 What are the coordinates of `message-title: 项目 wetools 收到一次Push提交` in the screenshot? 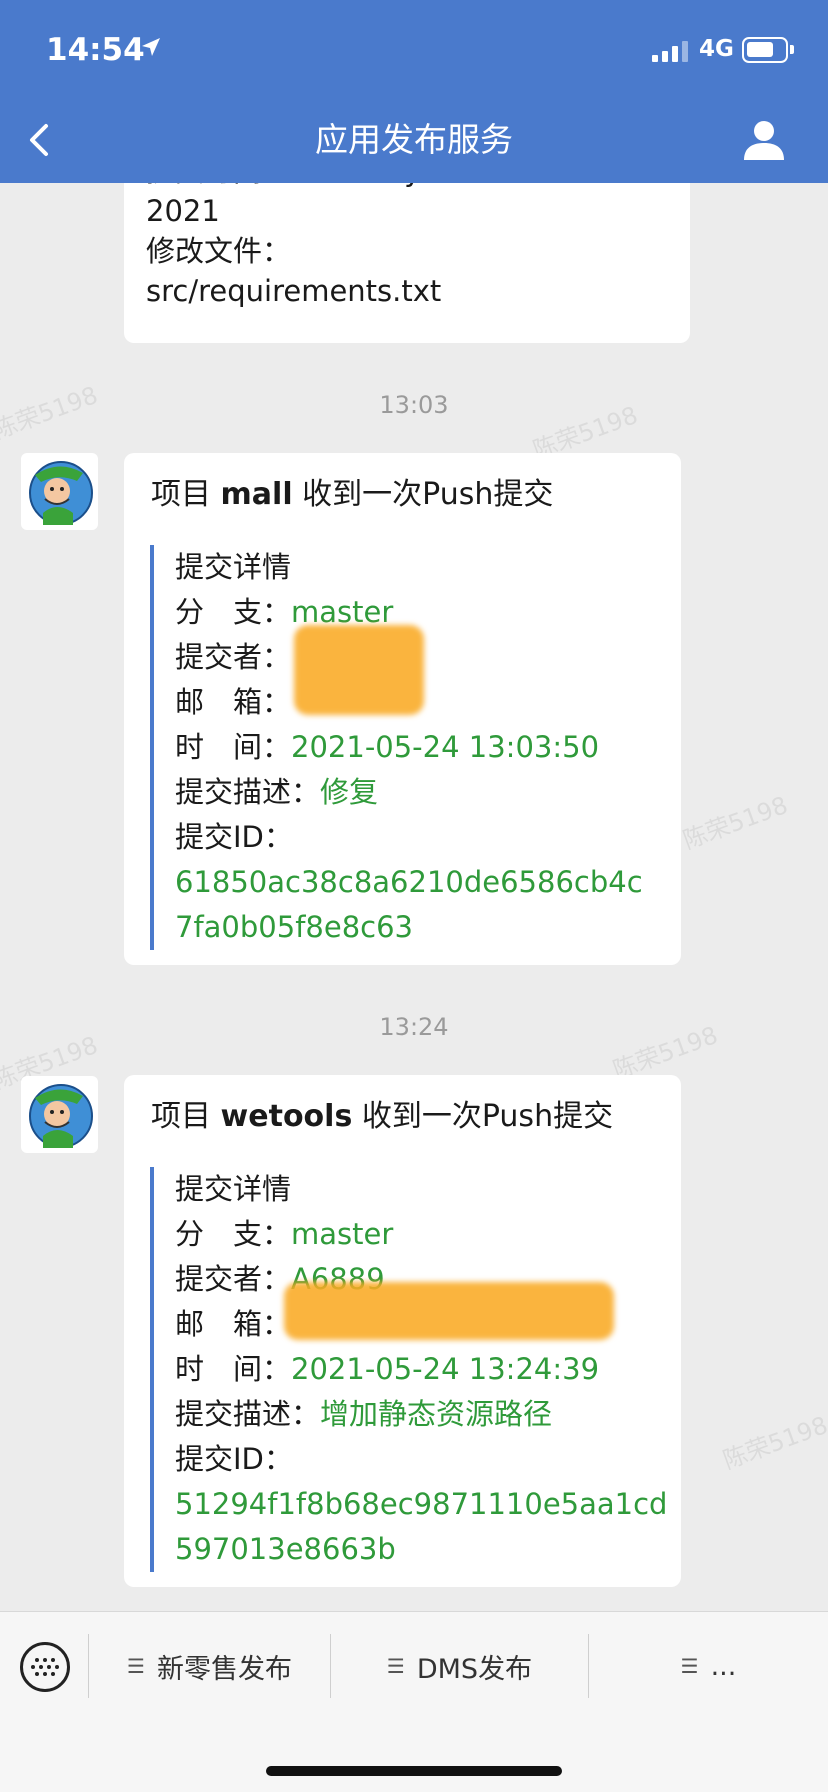 It's located at (382, 1116).